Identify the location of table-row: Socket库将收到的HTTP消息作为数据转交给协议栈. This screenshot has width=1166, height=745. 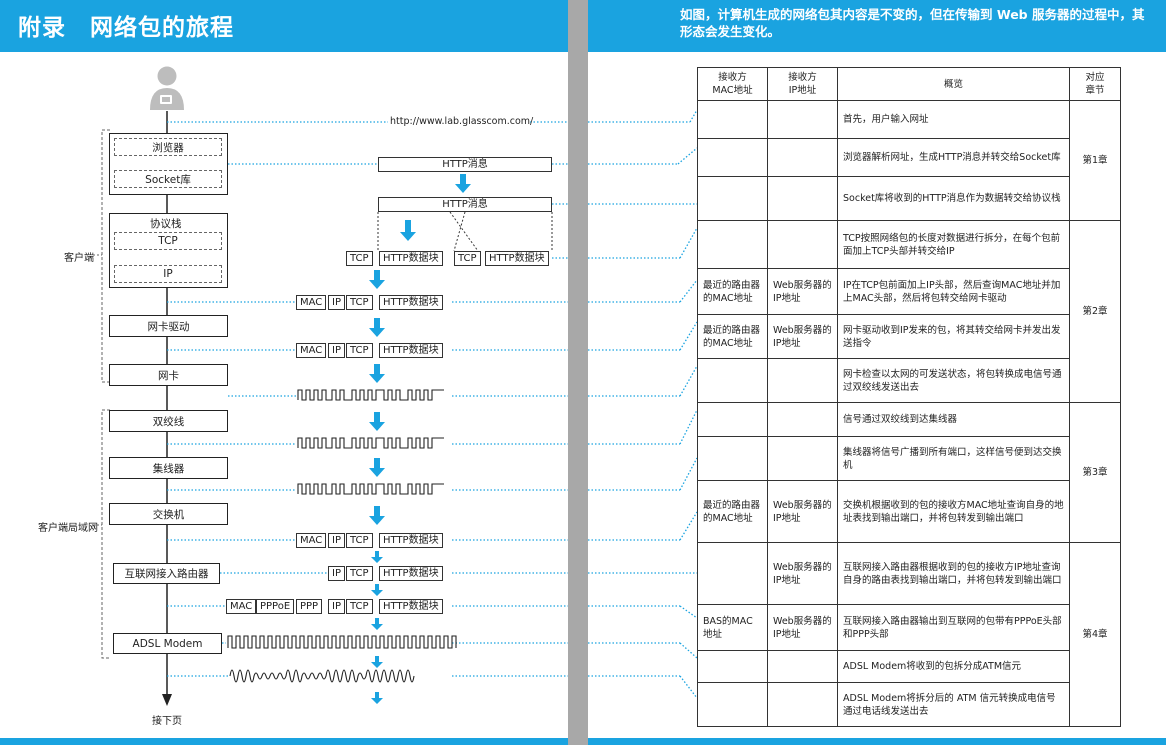
(909, 198).